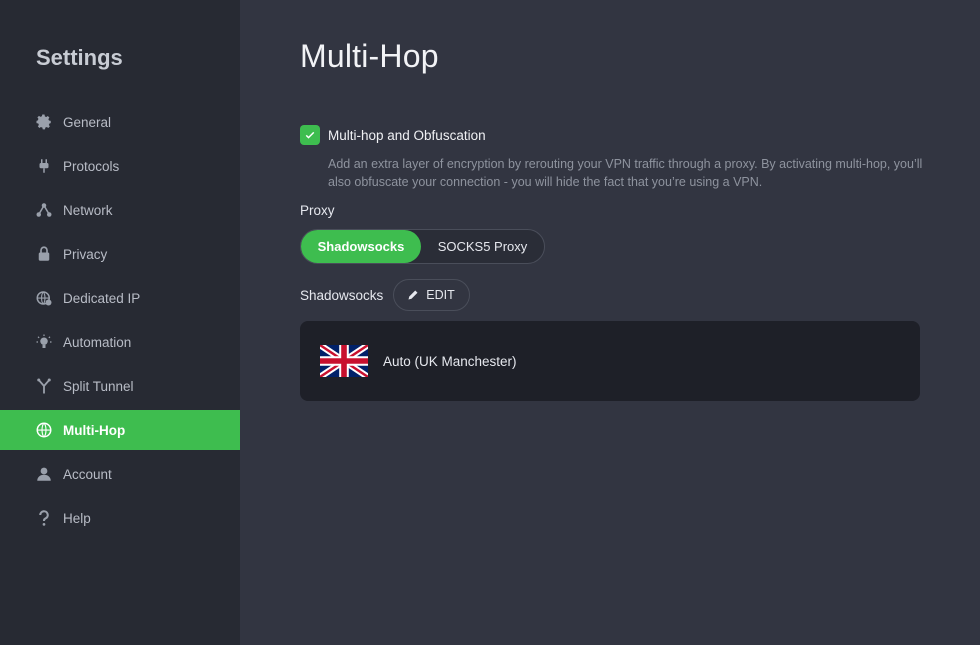  Describe the element at coordinates (44, 210) in the screenshot. I see `network-icon` at that location.